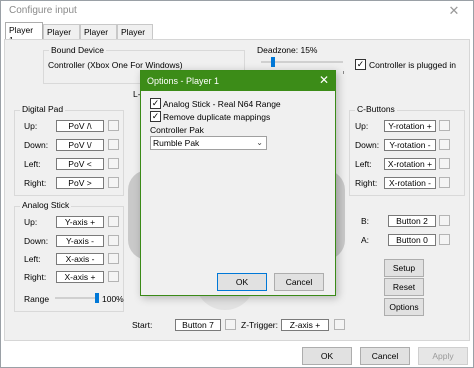 The image size is (474, 368). I want to click on a-button-mapping: Button 0, so click(412, 240).